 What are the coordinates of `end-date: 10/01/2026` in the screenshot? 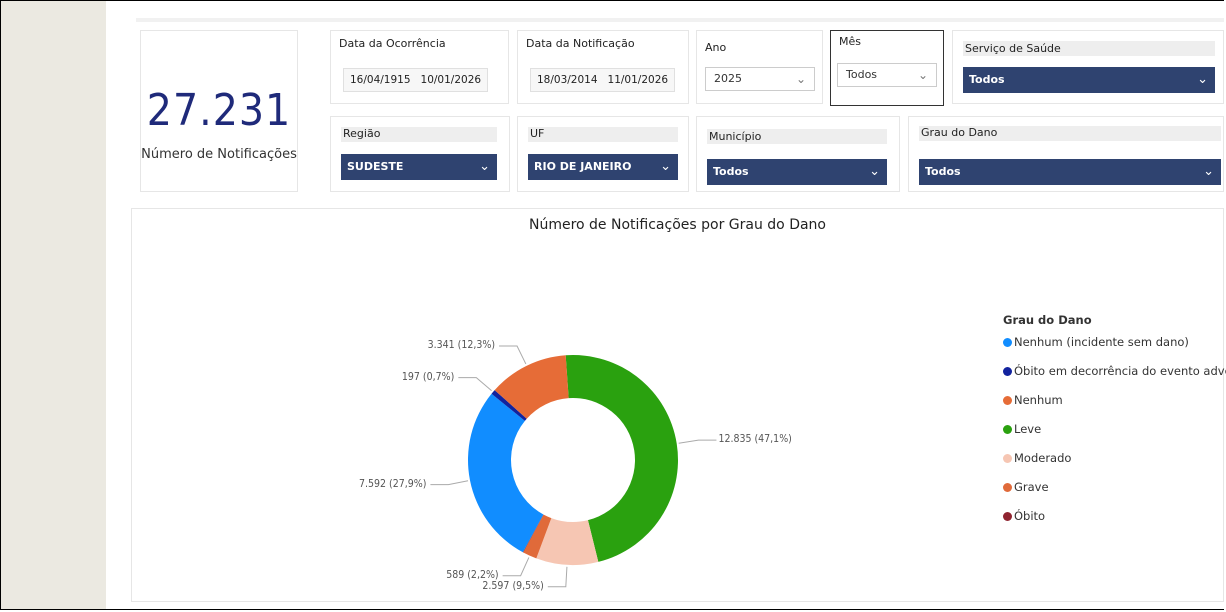 It's located at (451, 80).